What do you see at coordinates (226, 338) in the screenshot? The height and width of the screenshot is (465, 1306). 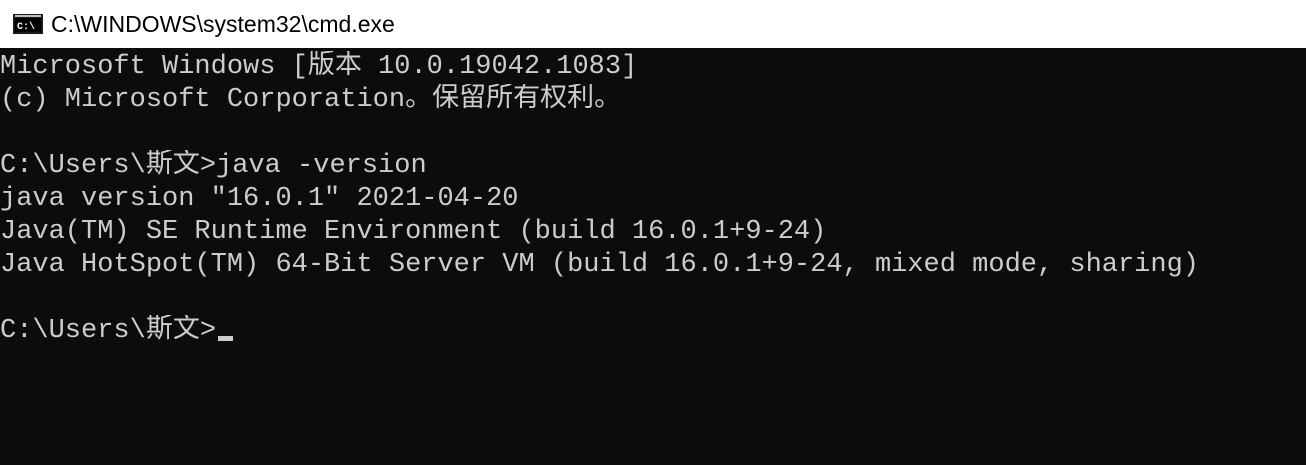 I see `text-cursor` at bounding box center [226, 338].